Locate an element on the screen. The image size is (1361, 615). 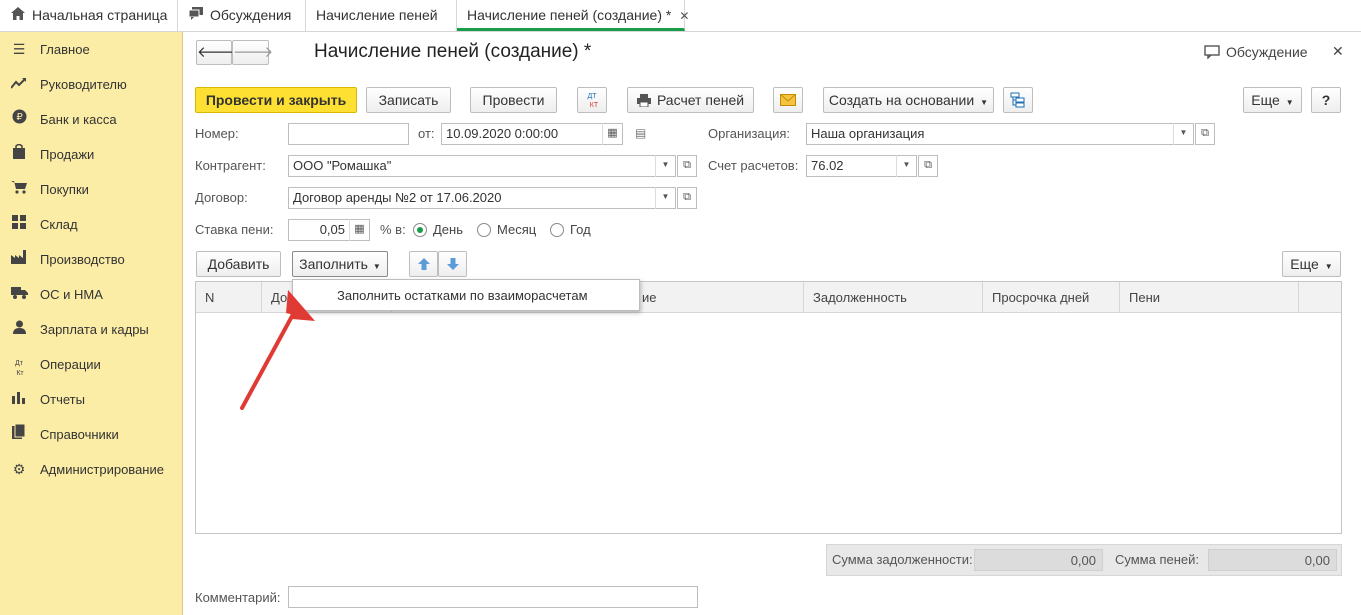
post-and-close-button: Провести и закрыть is located at coordinates (276, 100).